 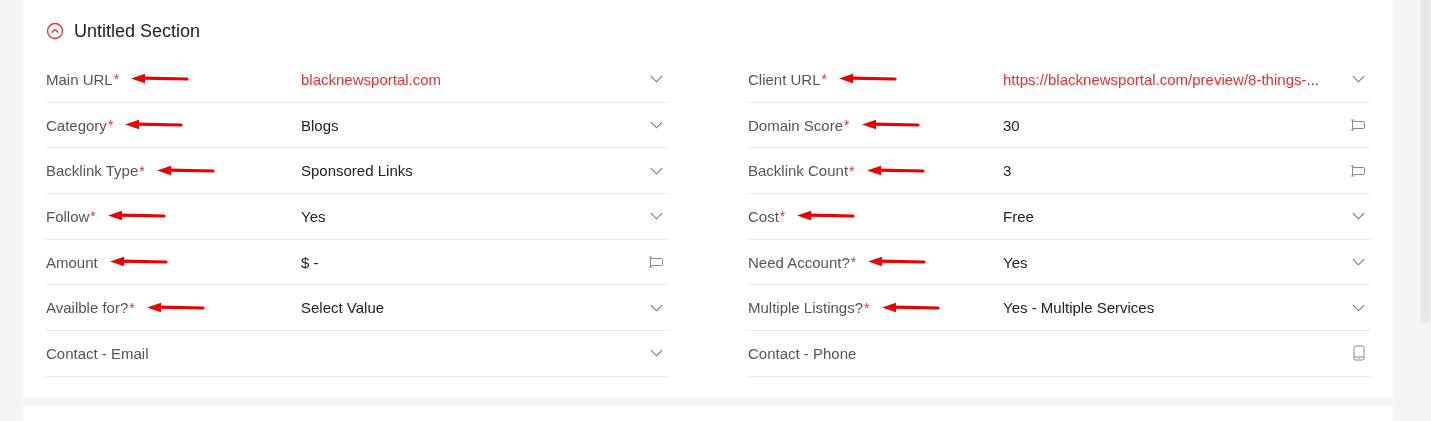 I want to click on field-label: Amount, so click(x=72, y=262).